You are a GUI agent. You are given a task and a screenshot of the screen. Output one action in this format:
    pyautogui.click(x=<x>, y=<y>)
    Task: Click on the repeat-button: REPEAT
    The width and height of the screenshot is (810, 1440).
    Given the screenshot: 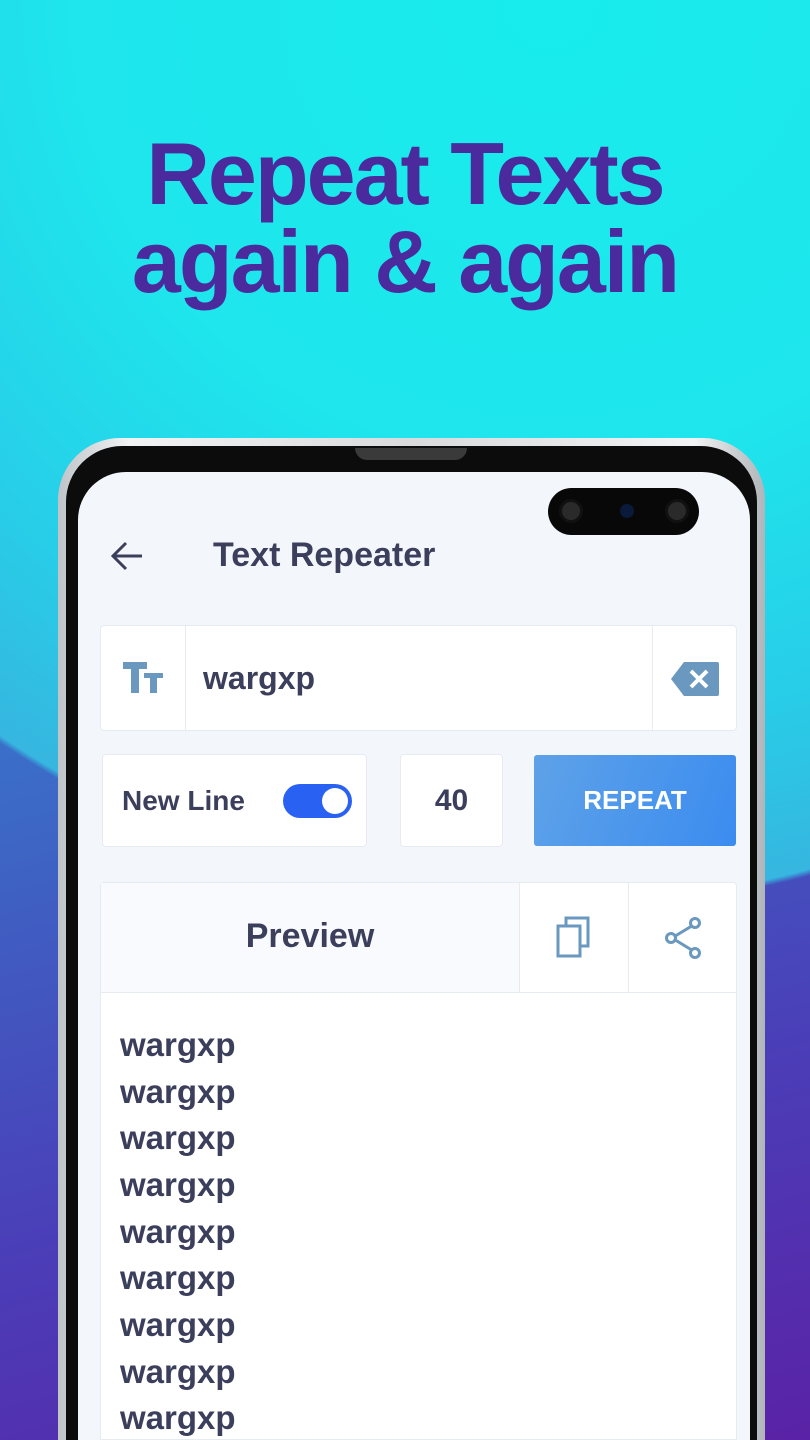 What is the action you would take?
    pyautogui.click(x=635, y=800)
    